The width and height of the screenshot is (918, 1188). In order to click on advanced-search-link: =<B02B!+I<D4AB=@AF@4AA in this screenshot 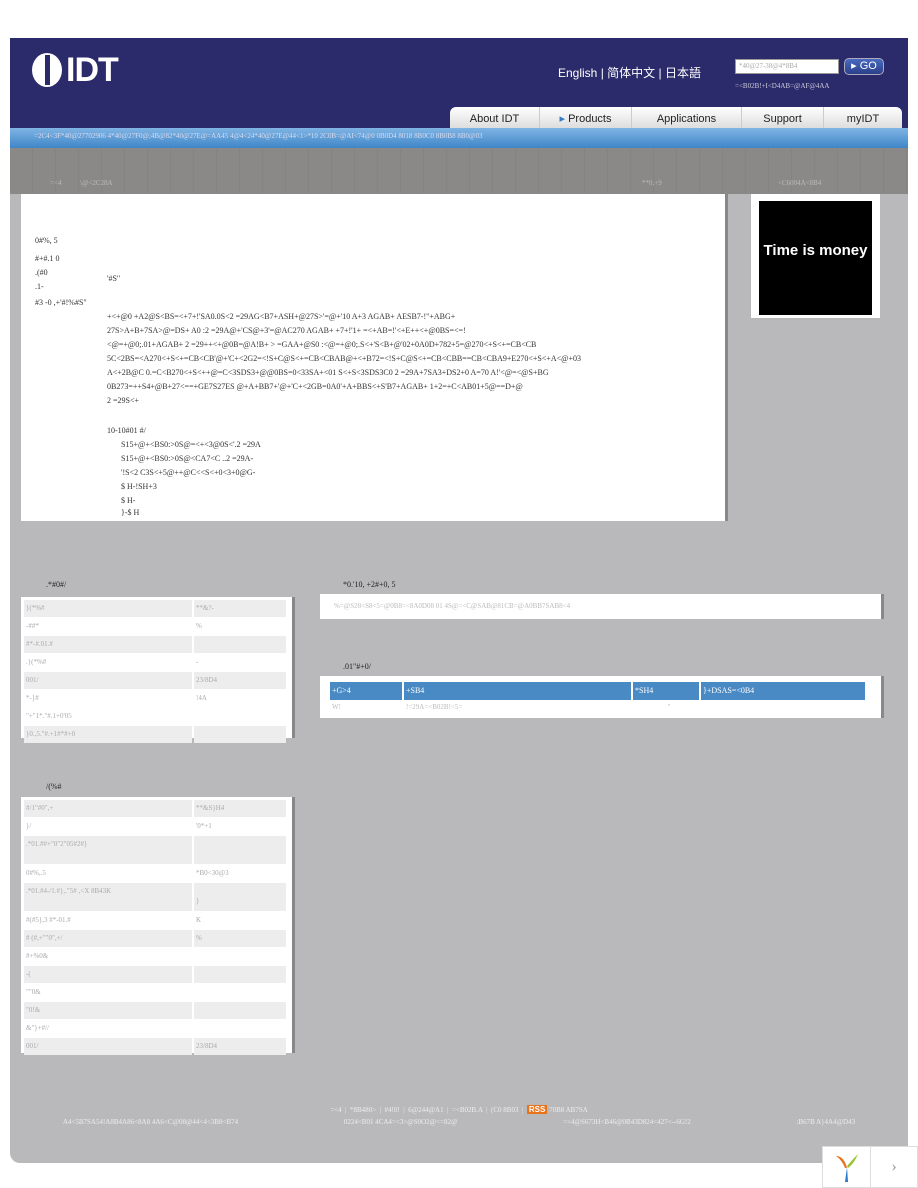, I will do `click(782, 86)`.